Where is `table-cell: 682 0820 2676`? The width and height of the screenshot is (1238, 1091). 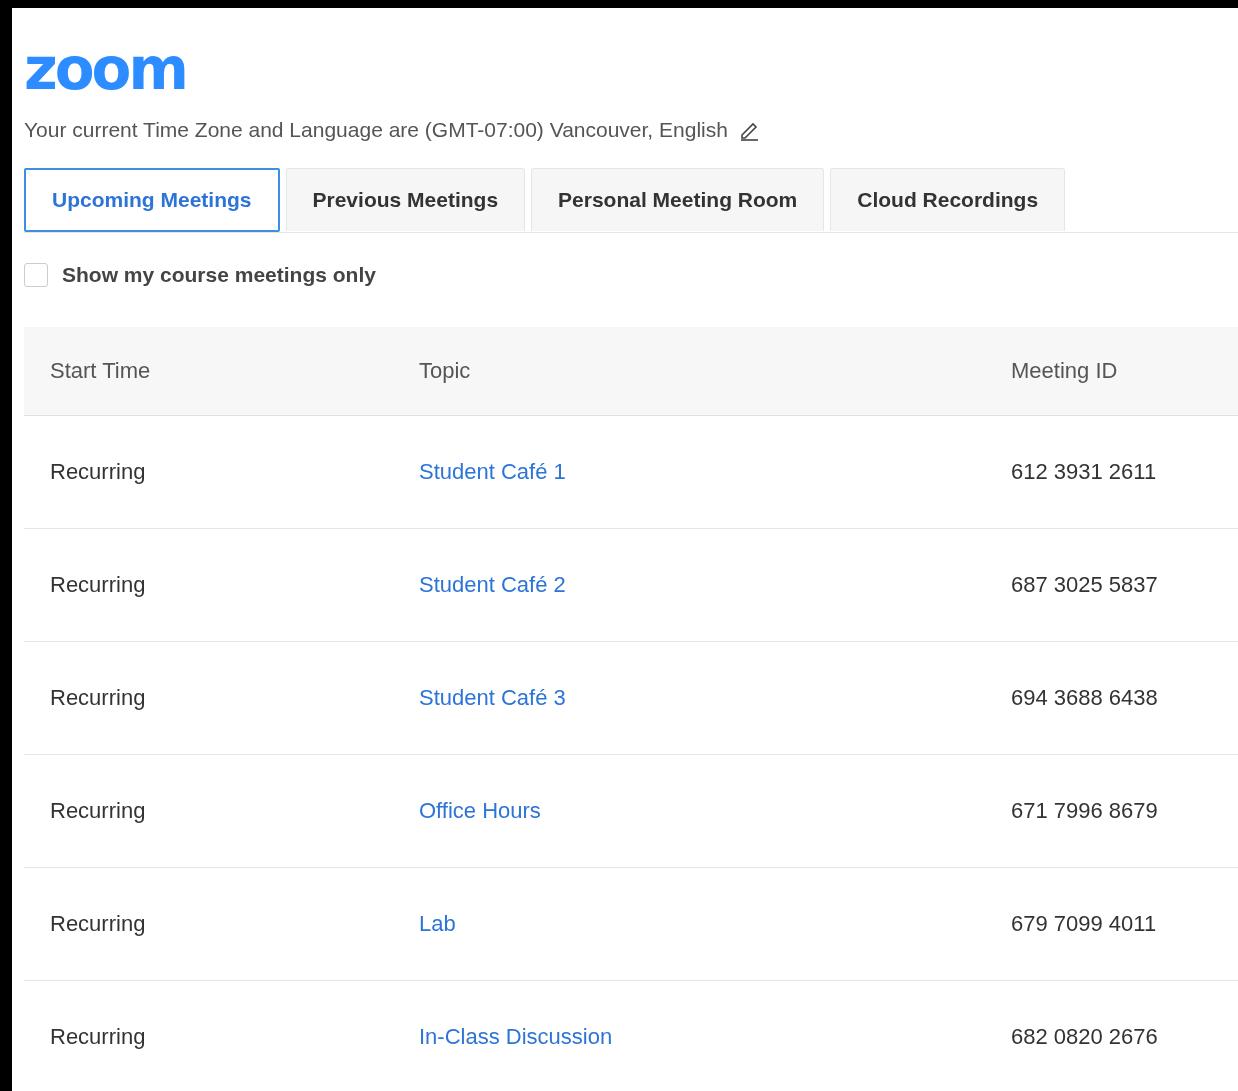
table-cell: 682 0820 2676 is located at coordinates (1124, 1035).